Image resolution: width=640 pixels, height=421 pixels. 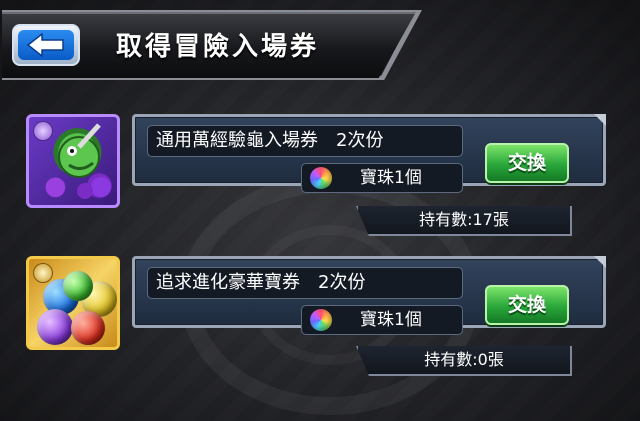 What do you see at coordinates (464, 361) in the screenshot?
I see `owned-count: 持有數:0張` at bounding box center [464, 361].